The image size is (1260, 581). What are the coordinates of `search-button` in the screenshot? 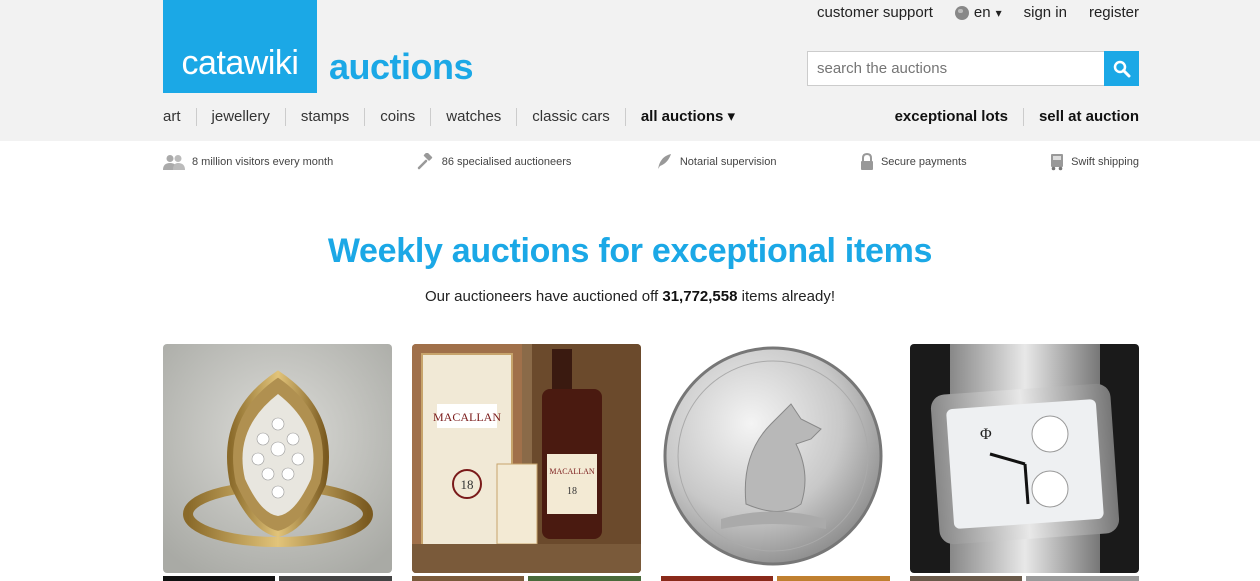 It's located at (1121, 68).